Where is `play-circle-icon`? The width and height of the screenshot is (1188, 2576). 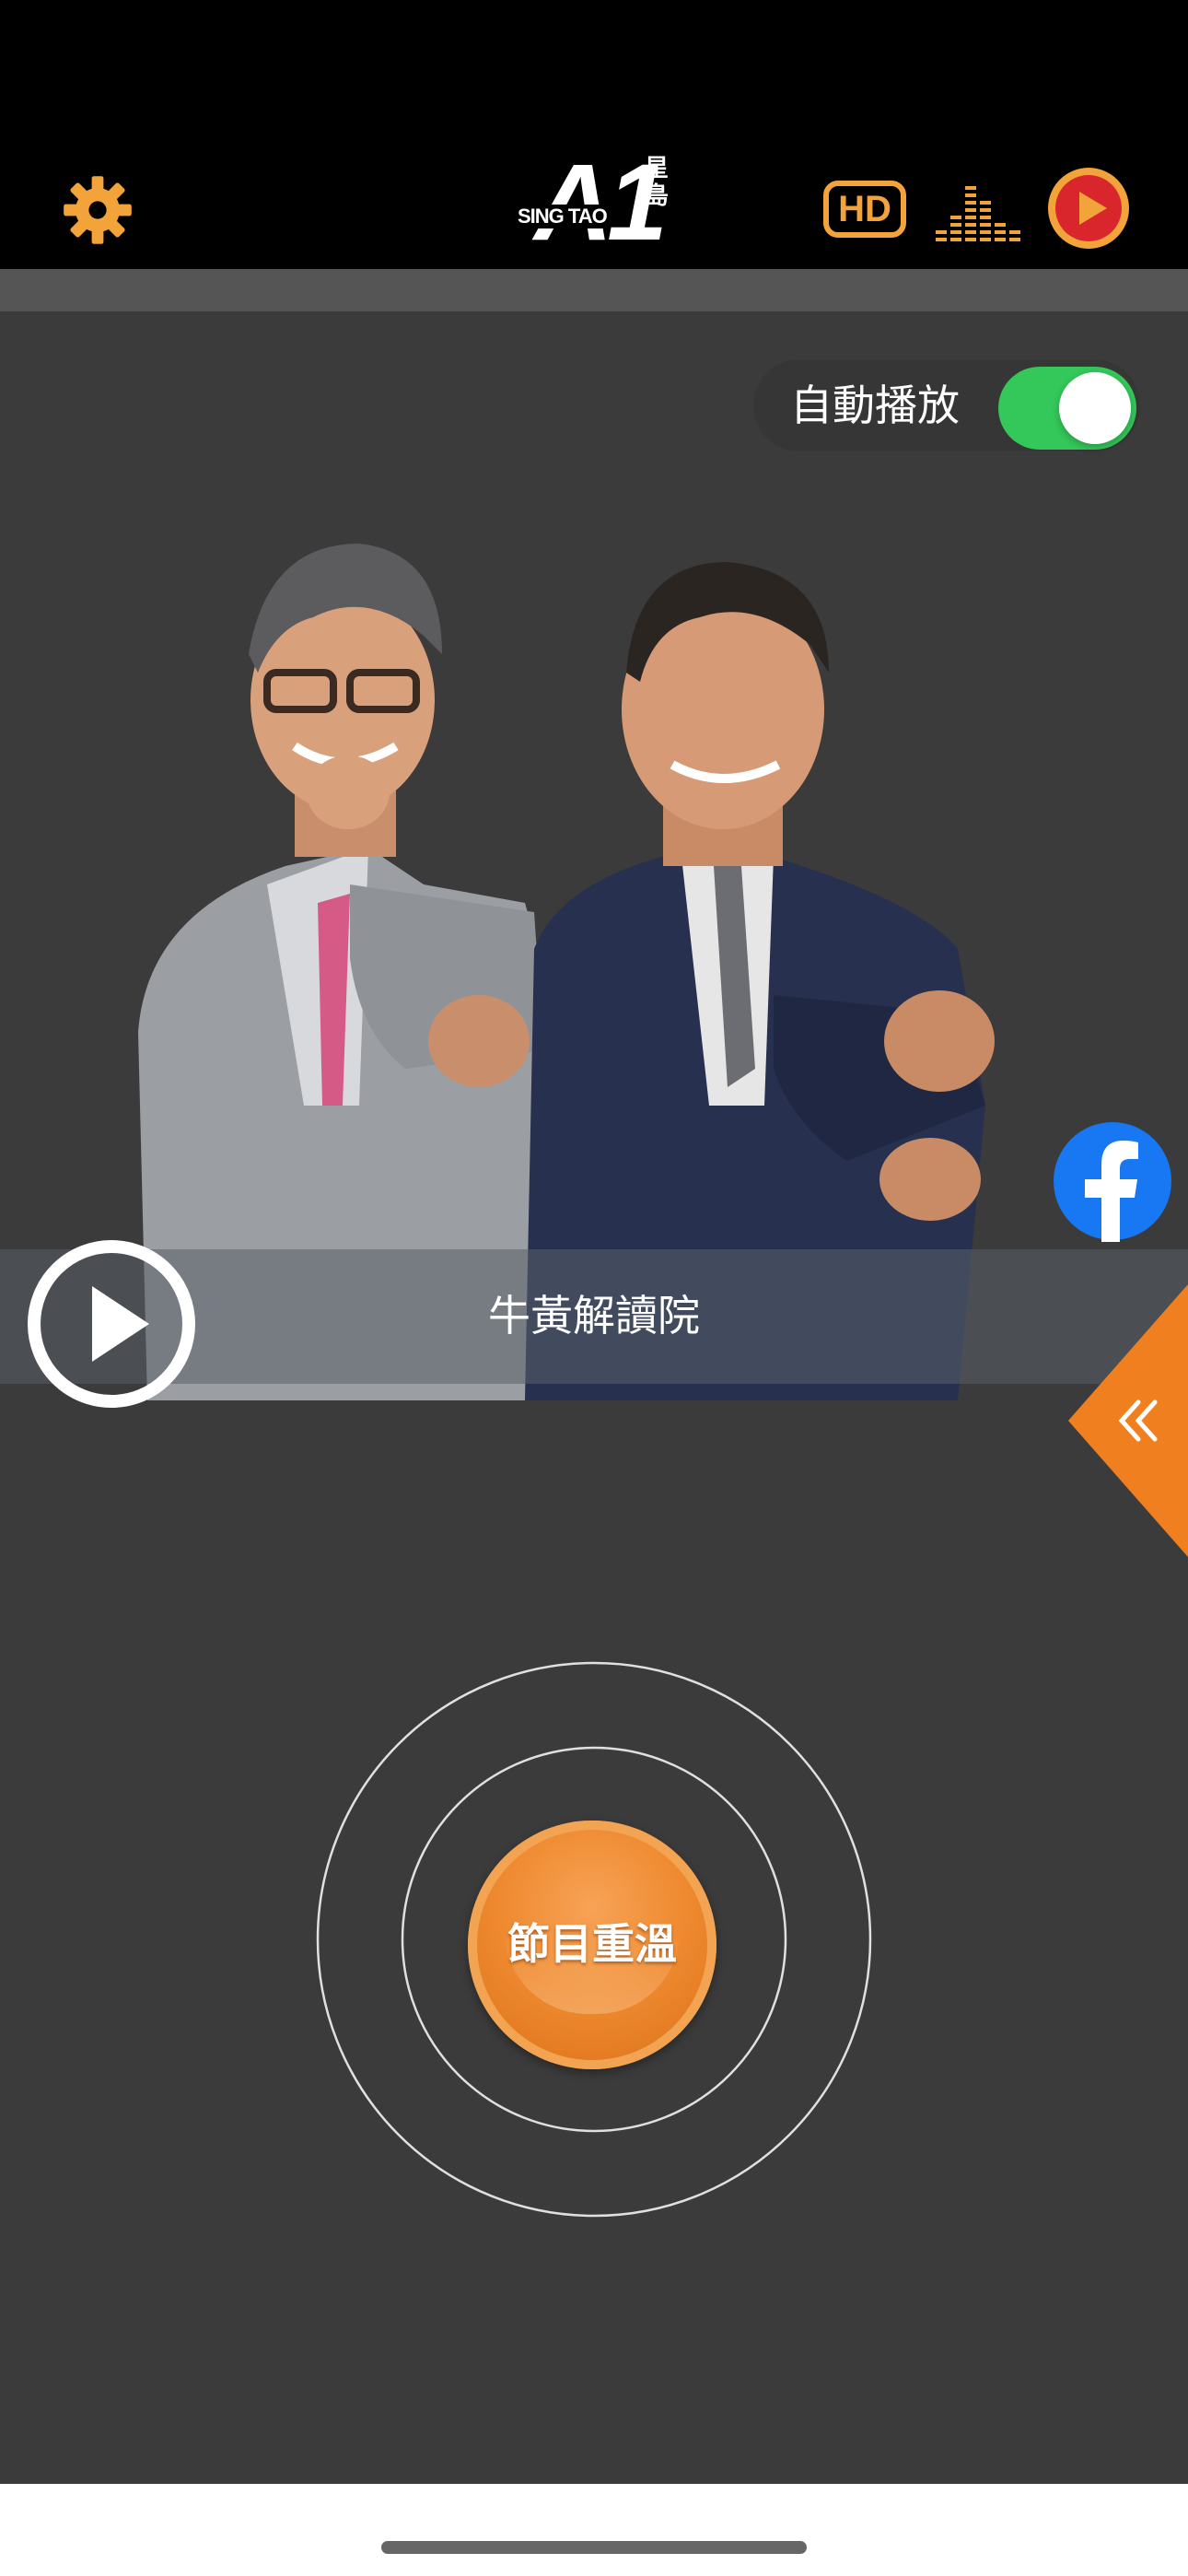 play-circle-icon is located at coordinates (1088, 208).